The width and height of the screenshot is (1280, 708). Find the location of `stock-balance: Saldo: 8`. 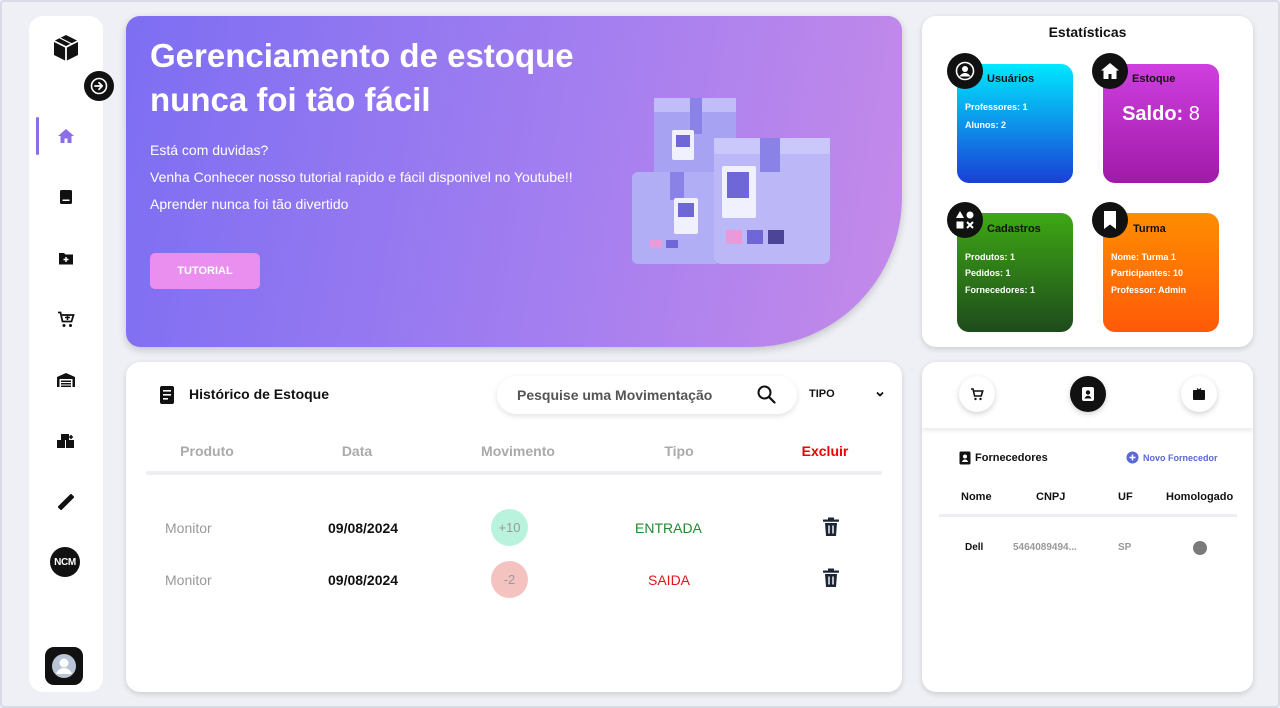

stock-balance: Saldo: 8 is located at coordinates (1161, 114).